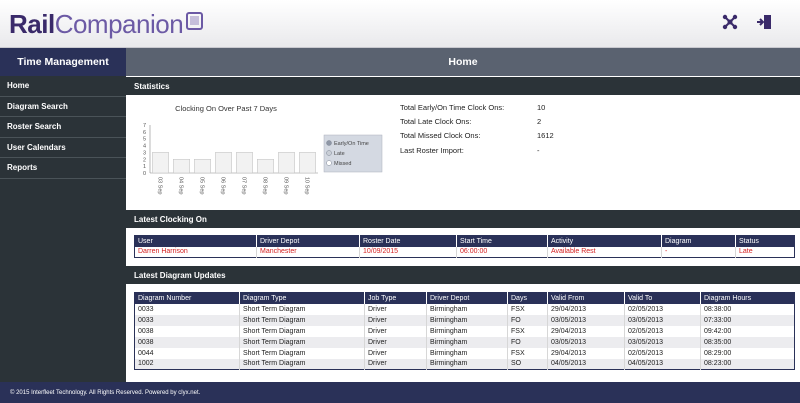 Image resolution: width=800 pixels, height=403 pixels. Describe the element at coordinates (698, 241) in the screenshot. I see `column-header: Diagram` at that location.